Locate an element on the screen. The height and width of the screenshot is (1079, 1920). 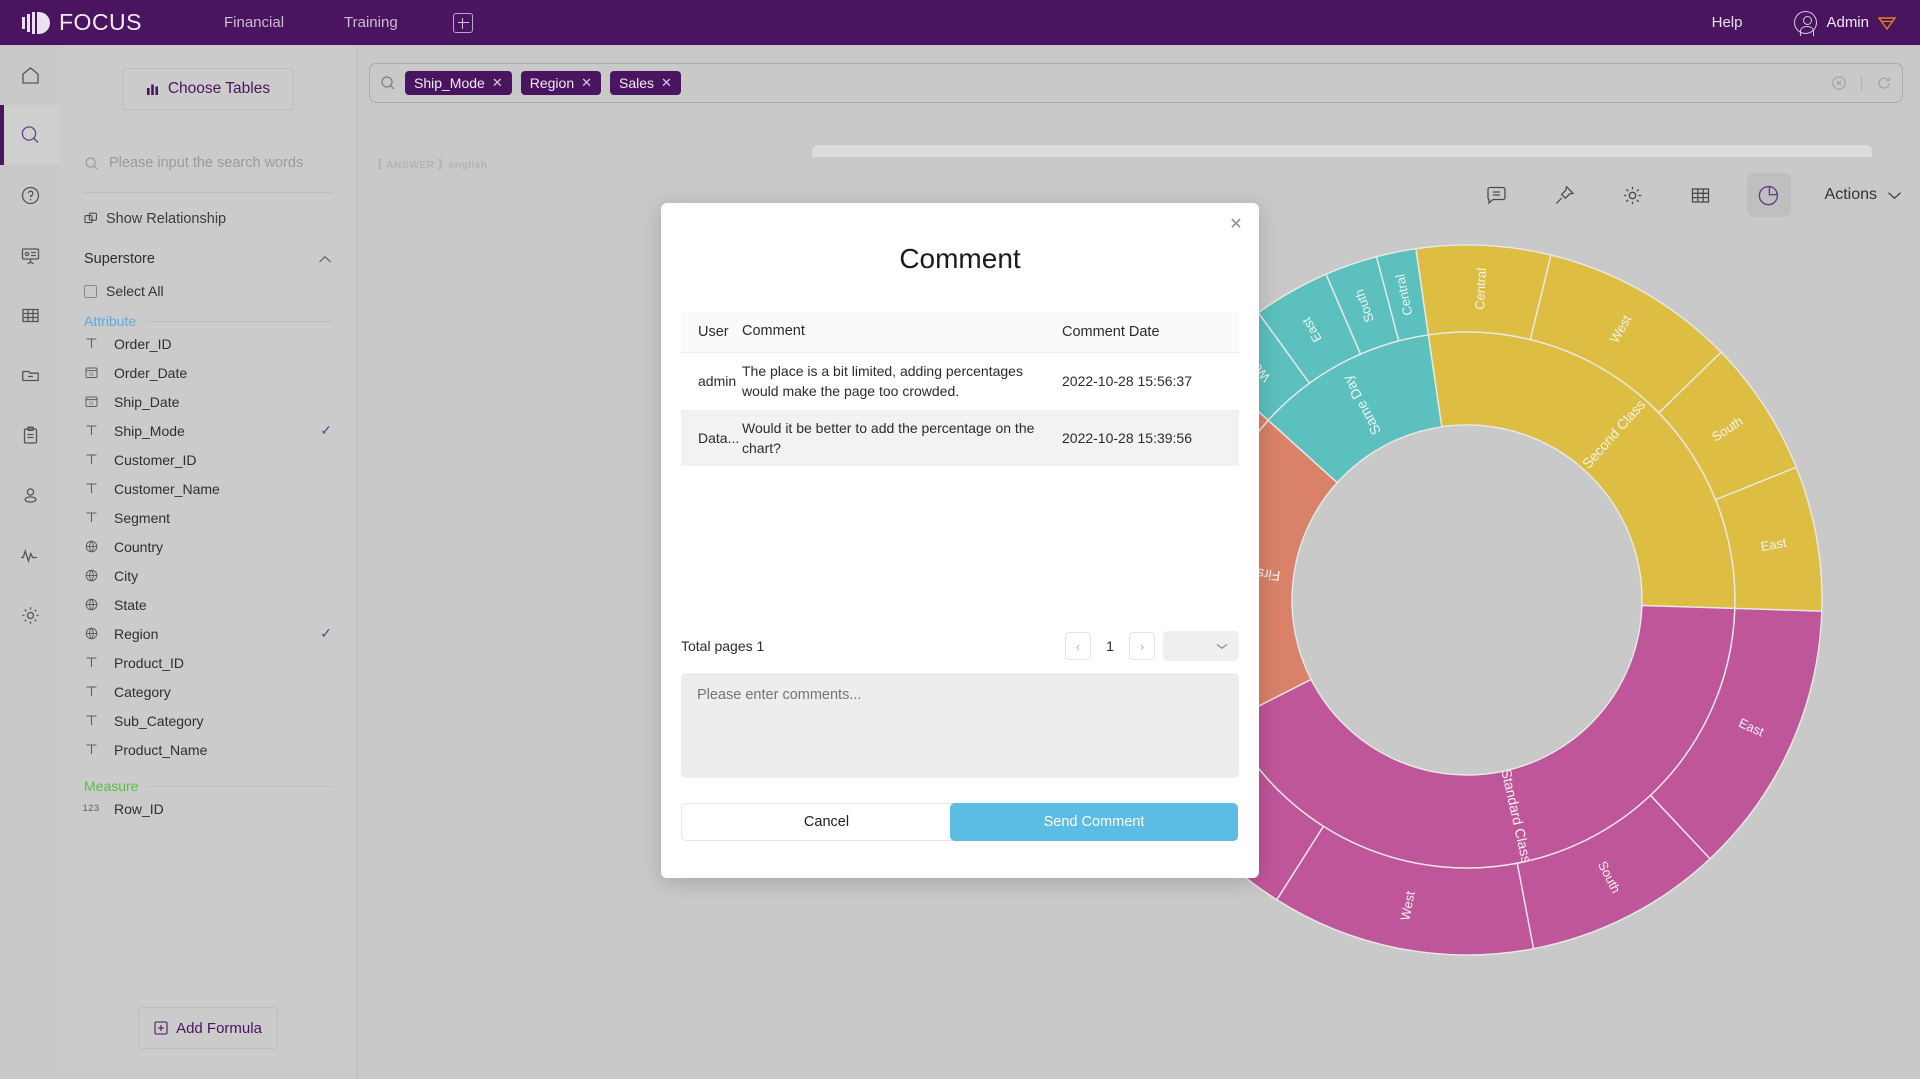
total-pages-value: 1 is located at coordinates (760, 646).